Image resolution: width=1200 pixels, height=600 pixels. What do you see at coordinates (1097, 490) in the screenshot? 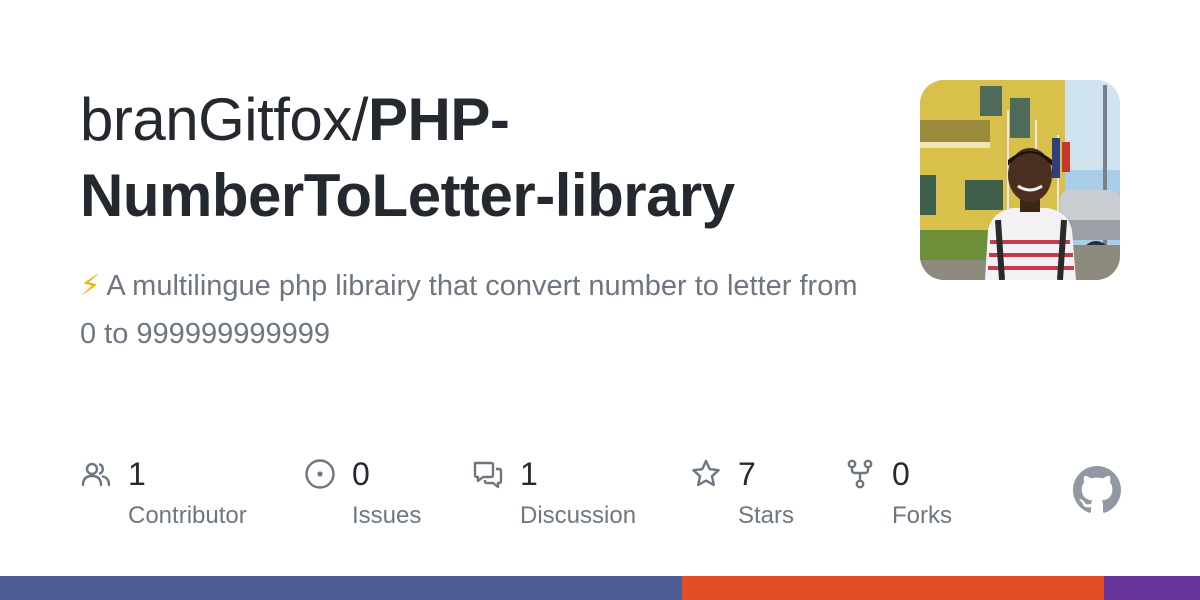
I see `github-mark-icon` at bounding box center [1097, 490].